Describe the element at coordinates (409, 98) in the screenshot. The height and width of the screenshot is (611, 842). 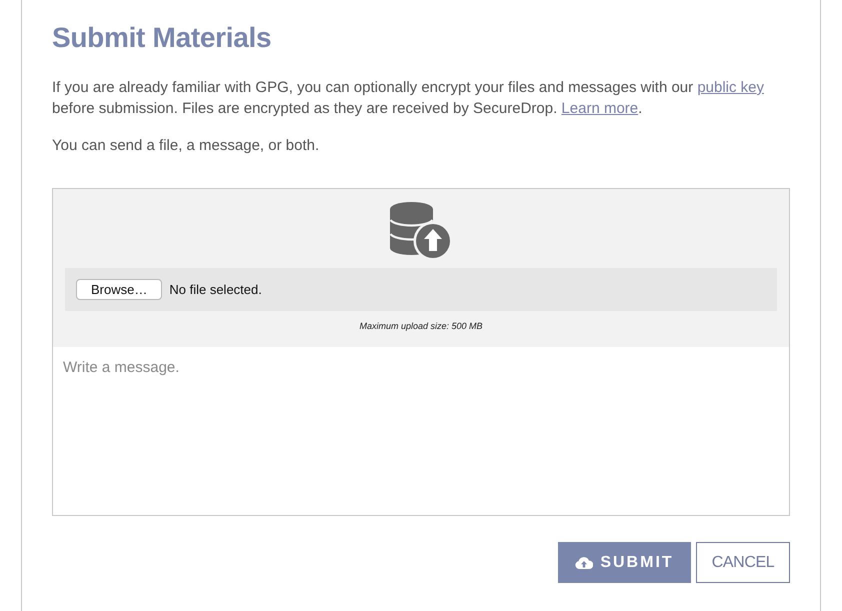
I see `intro-text: If you are already familiar with GPG, you can optionally encrypt your files and messages with our public key before submission. Files are encrypted as they are received by SecureDrop. Learn more.` at that location.